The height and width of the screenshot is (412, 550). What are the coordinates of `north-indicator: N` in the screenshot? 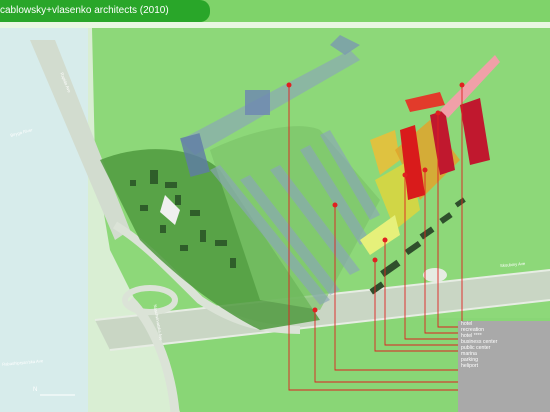 It's located at (35, 390).